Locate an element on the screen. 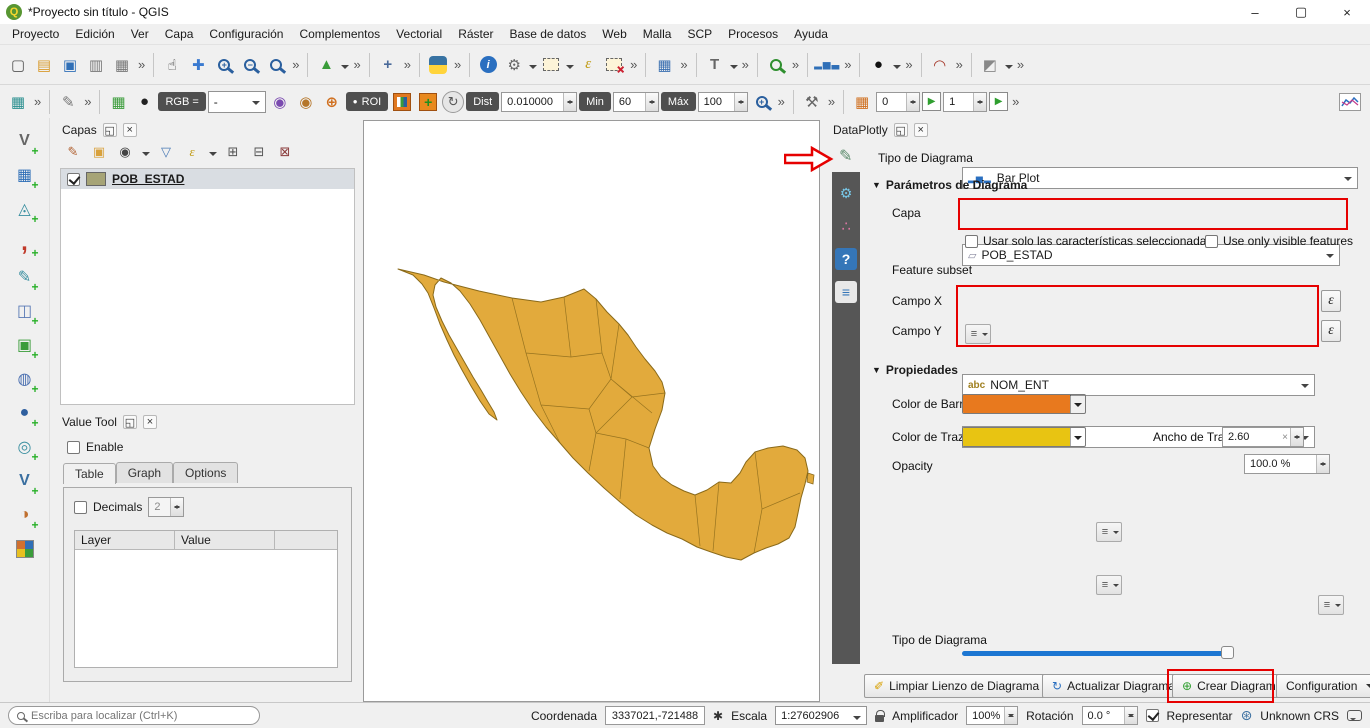 The width and height of the screenshot is (1370, 728). scp-spectral-plot-icon: ▲ is located at coordinates (326, 65).